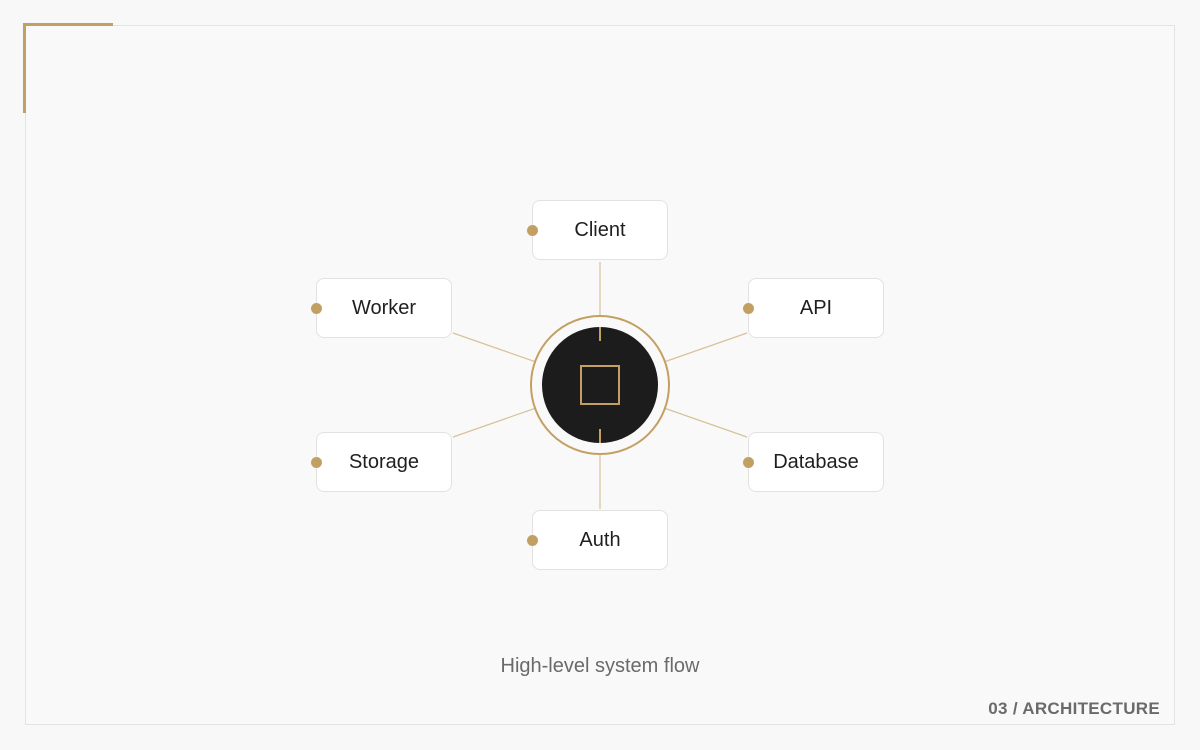 The height and width of the screenshot is (750, 1200). I want to click on node-label: Database, so click(816, 461).